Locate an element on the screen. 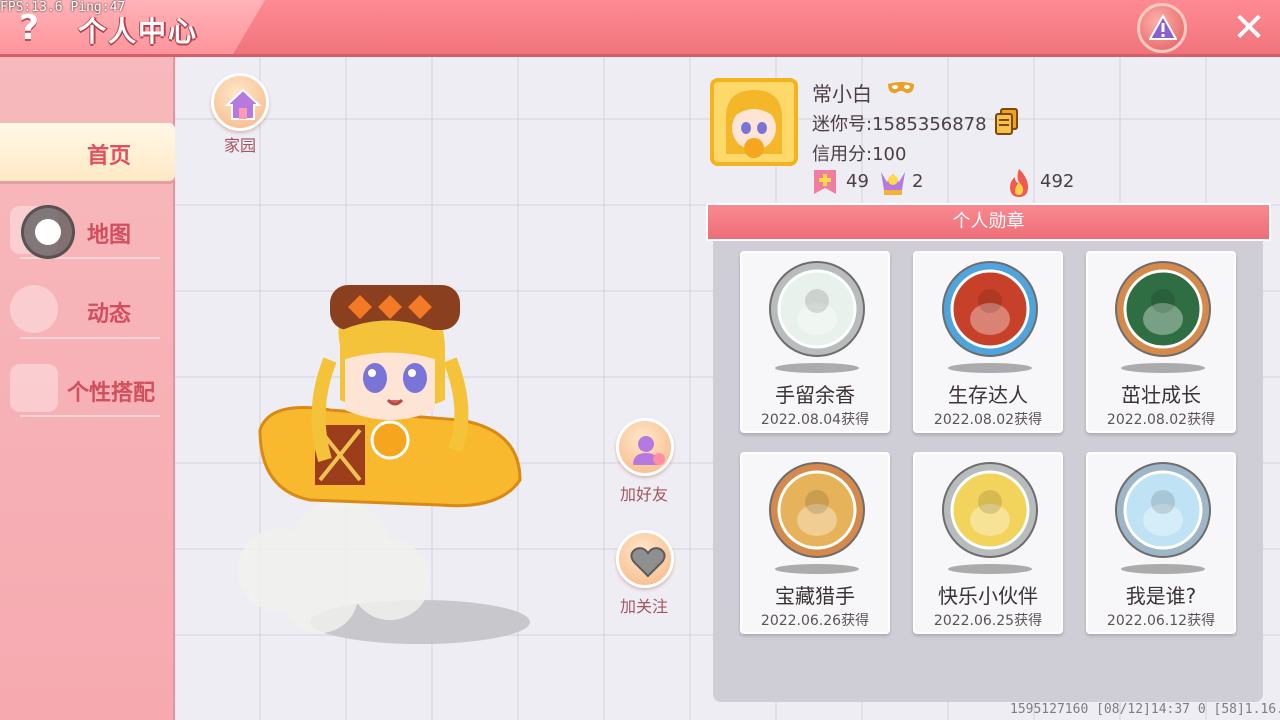 The width and height of the screenshot is (1280, 720). bookmark-plus-icon is located at coordinates (825, 182).